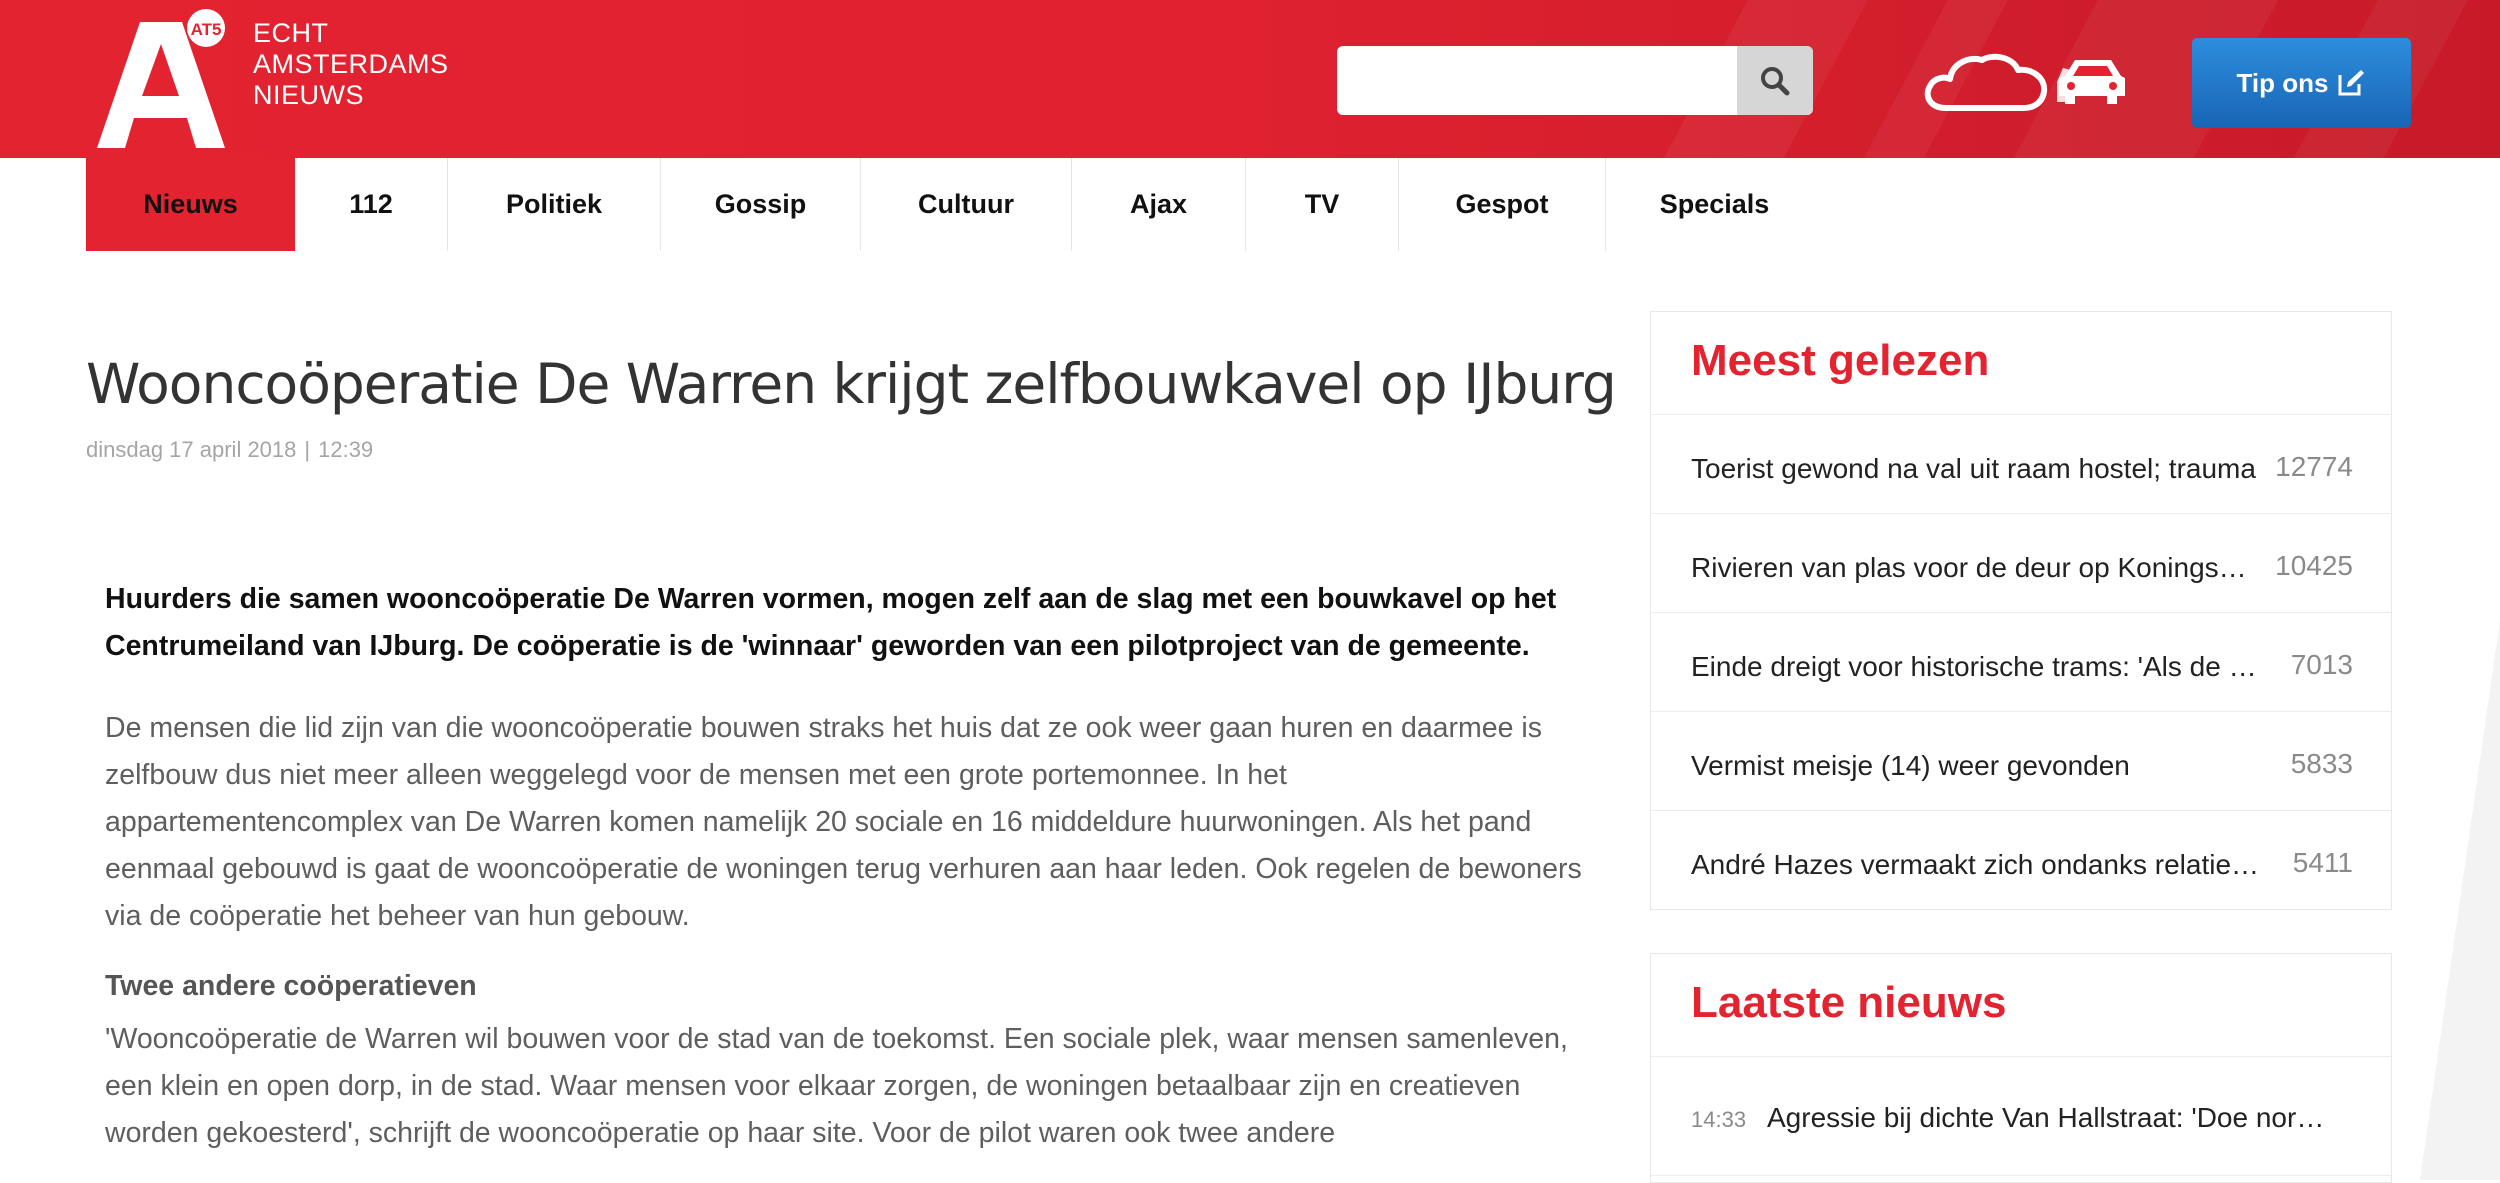 The image size is (2500, 1183). What do you see at coordinates (2091, 84) in the screenshot?
I see `car-icon` at bounding box center [2091, 84].